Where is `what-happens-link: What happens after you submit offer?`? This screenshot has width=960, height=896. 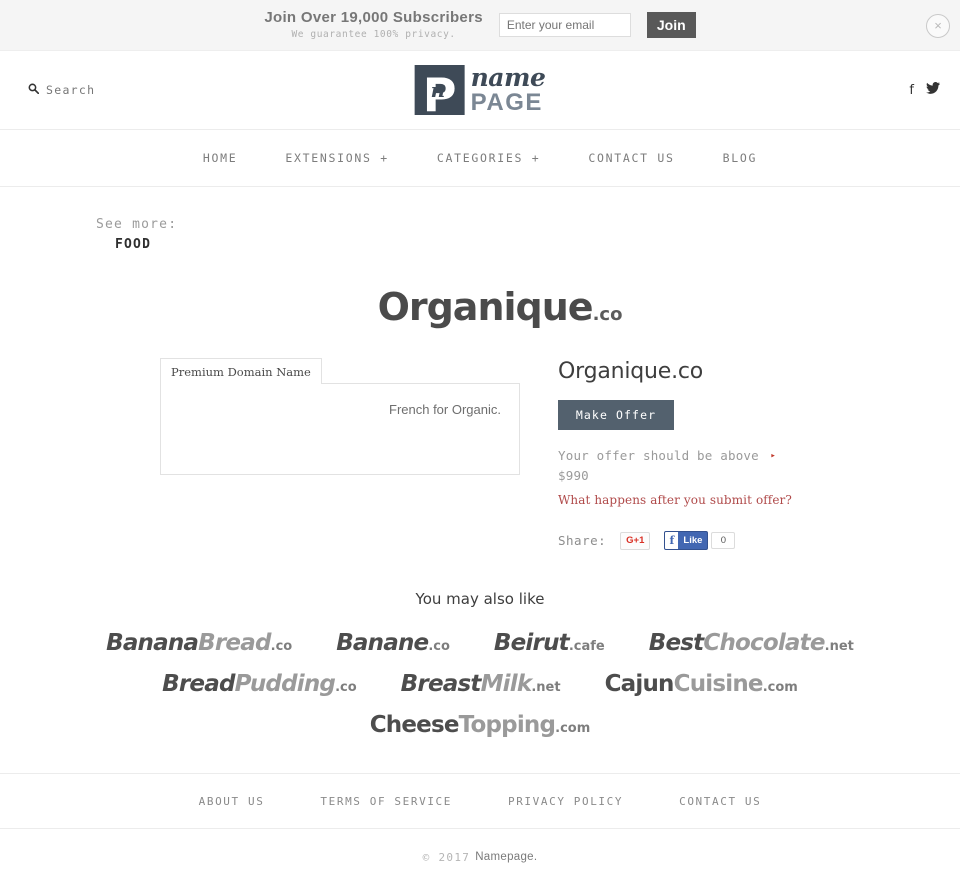 what-happens-link: What happens after you submit offer? is located at coordinates (708, 500).